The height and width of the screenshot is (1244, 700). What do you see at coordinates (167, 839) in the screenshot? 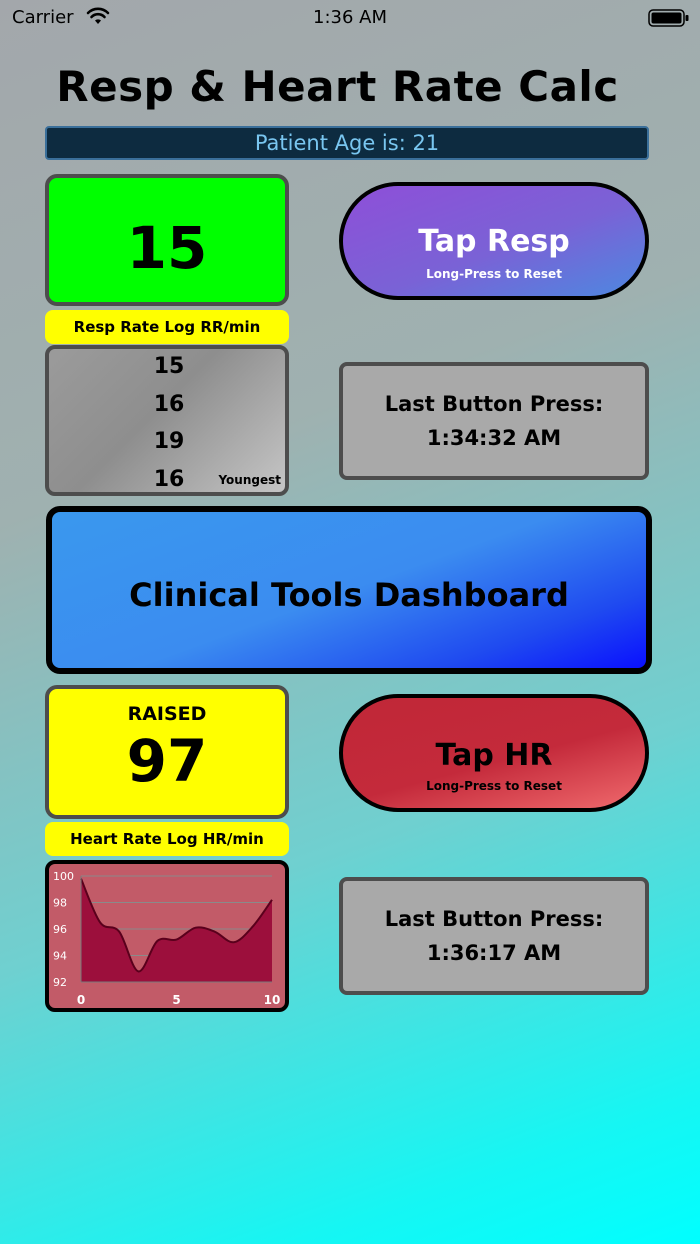
I see `heart-rate-log-label: Heart Rate Log HR/min` at bounding box center [167, 839].